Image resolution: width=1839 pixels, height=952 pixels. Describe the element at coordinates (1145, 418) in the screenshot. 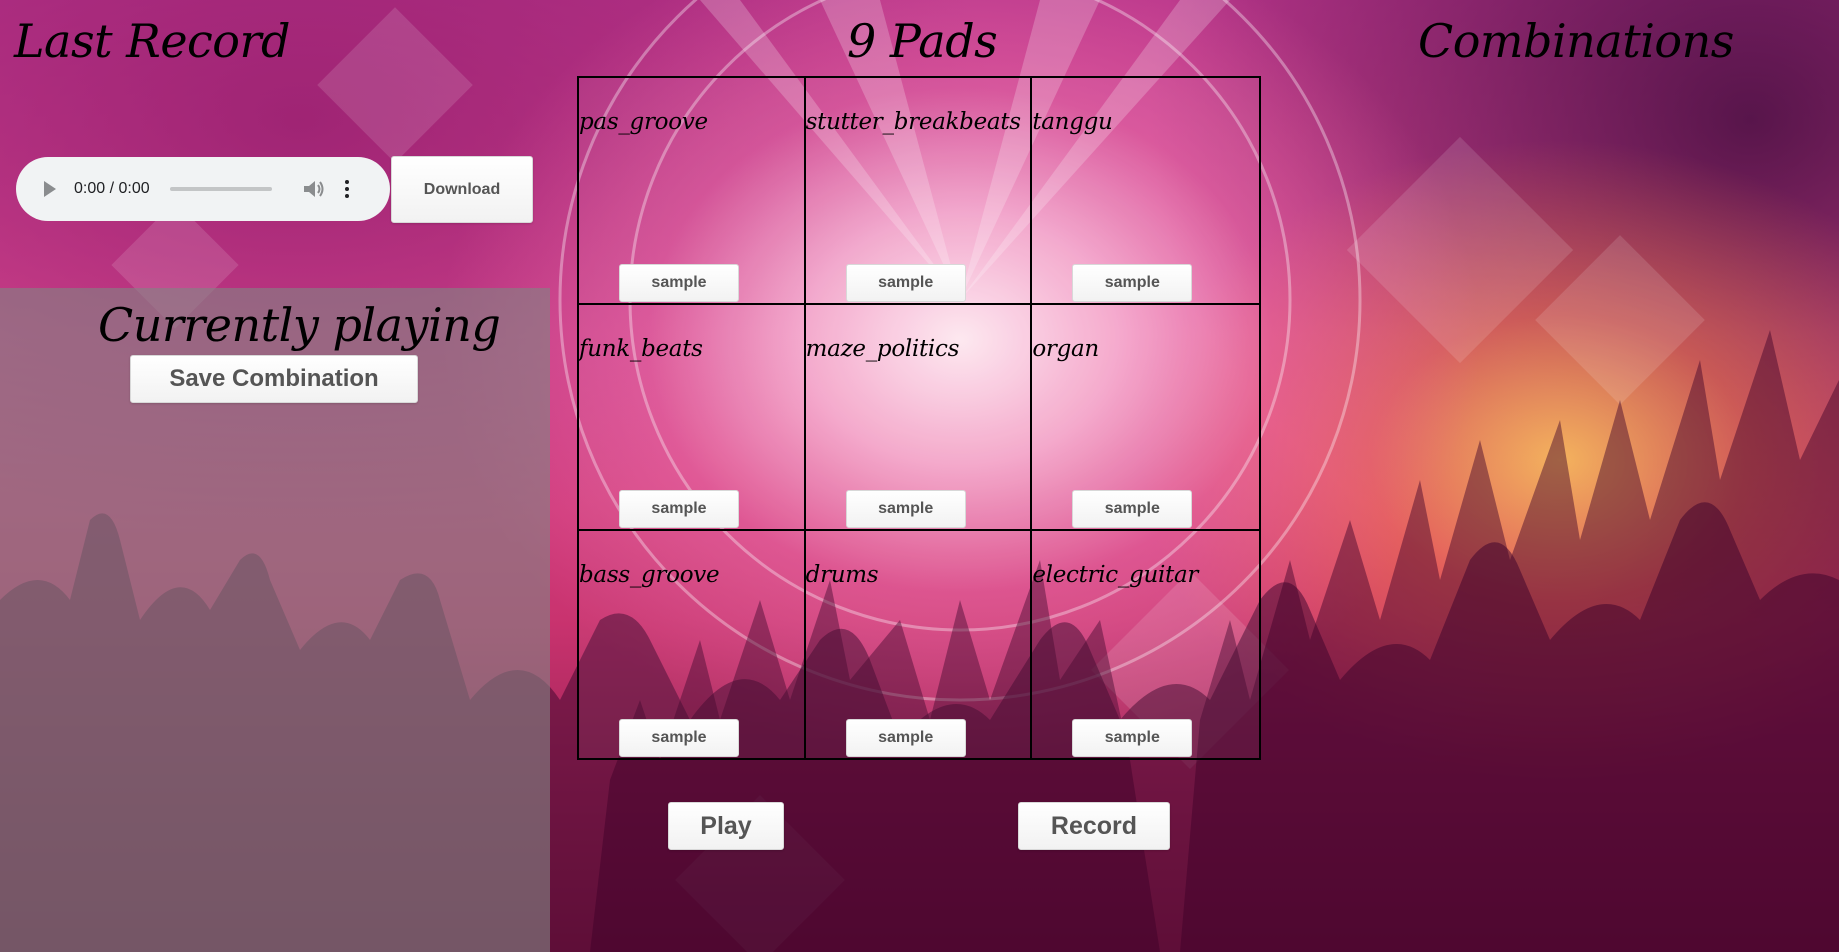

I see `pad-organ: organ sample` at that location.